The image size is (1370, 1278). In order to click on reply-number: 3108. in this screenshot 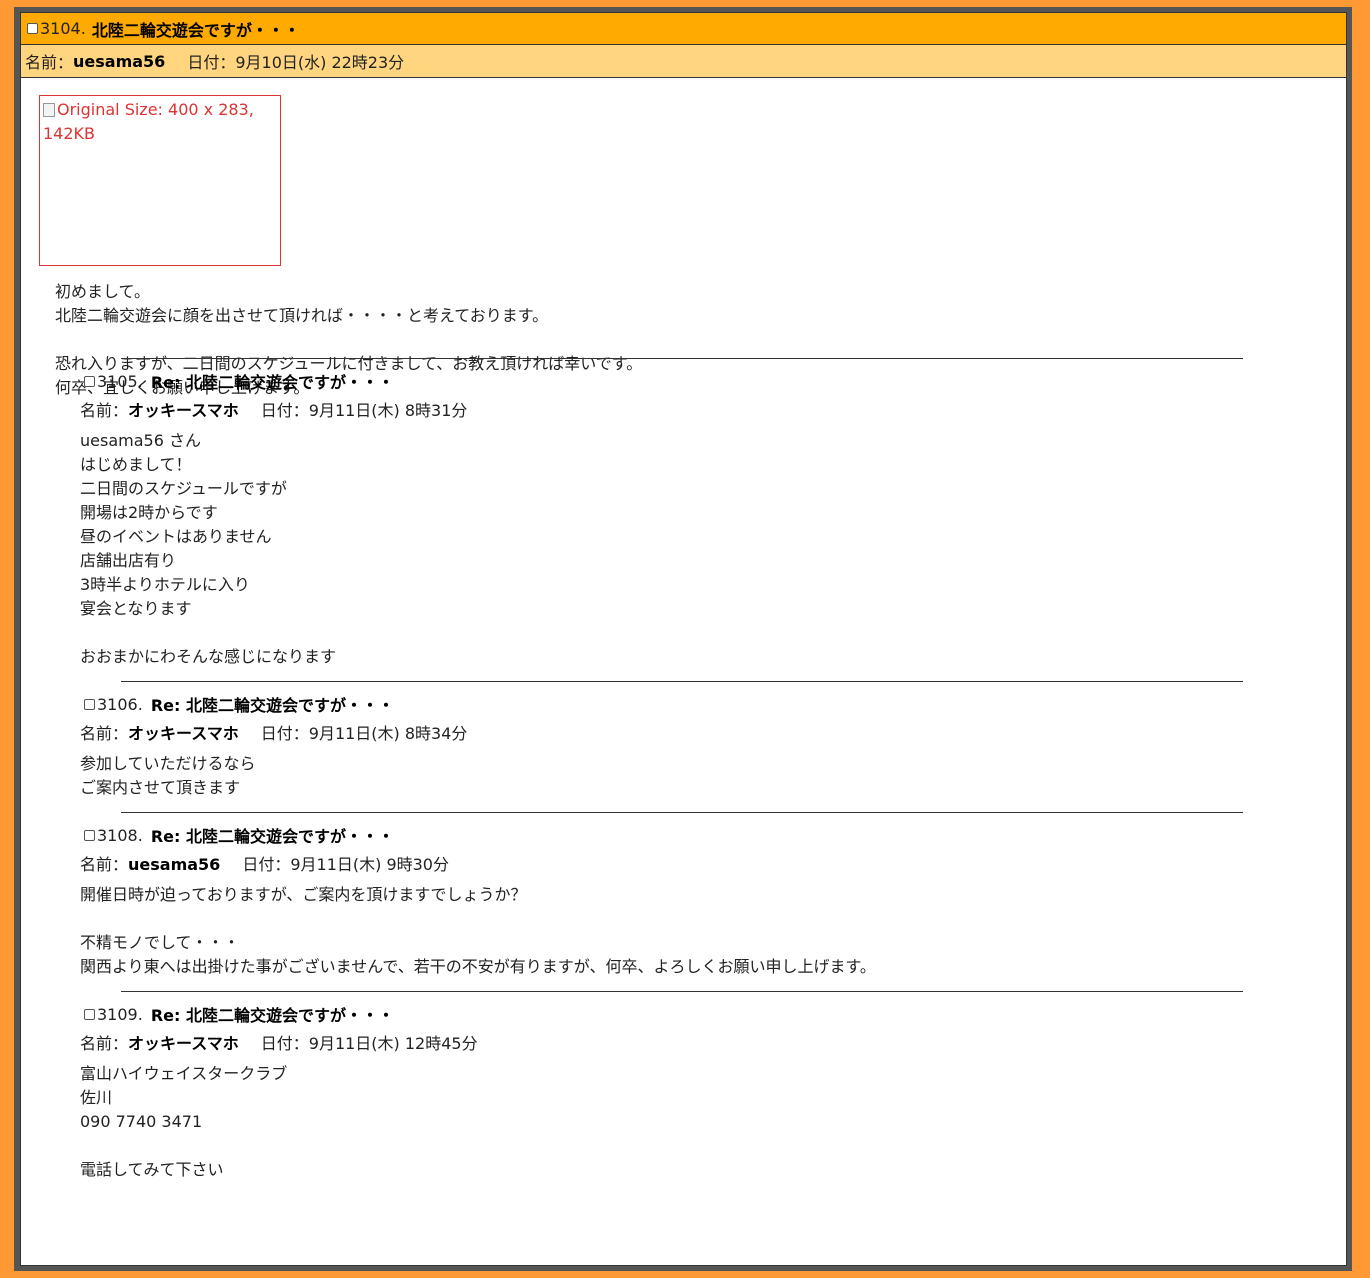, I will do `click(120, 835)`.